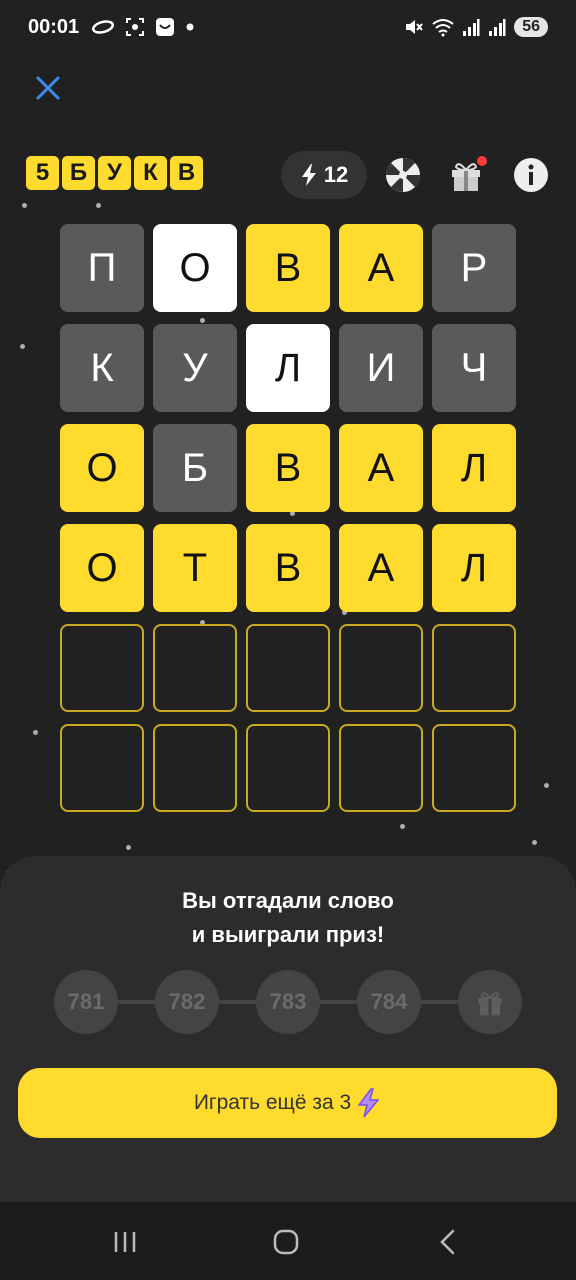  I want to click on mute-icon, so click(414, 27).